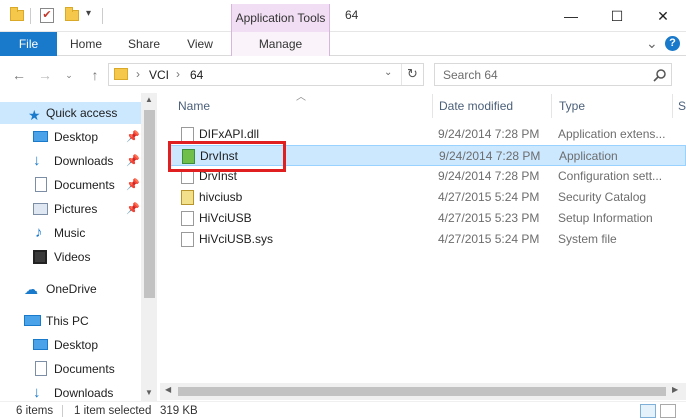 This screenshot has height=419, width=686. What do you see at coordinates (675, 389) in the screenshot?
I see `scroll-right-icon: ▶` at bounding box center [675, 389].